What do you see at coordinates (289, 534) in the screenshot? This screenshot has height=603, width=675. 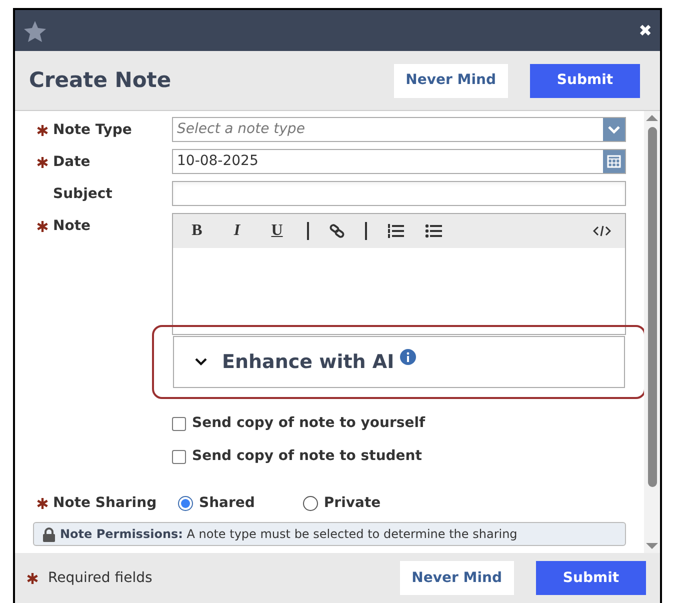 I see `permissions-text: Note Permissions: A note type must be selected to determine the sharing` at bounding box center [289, 534].